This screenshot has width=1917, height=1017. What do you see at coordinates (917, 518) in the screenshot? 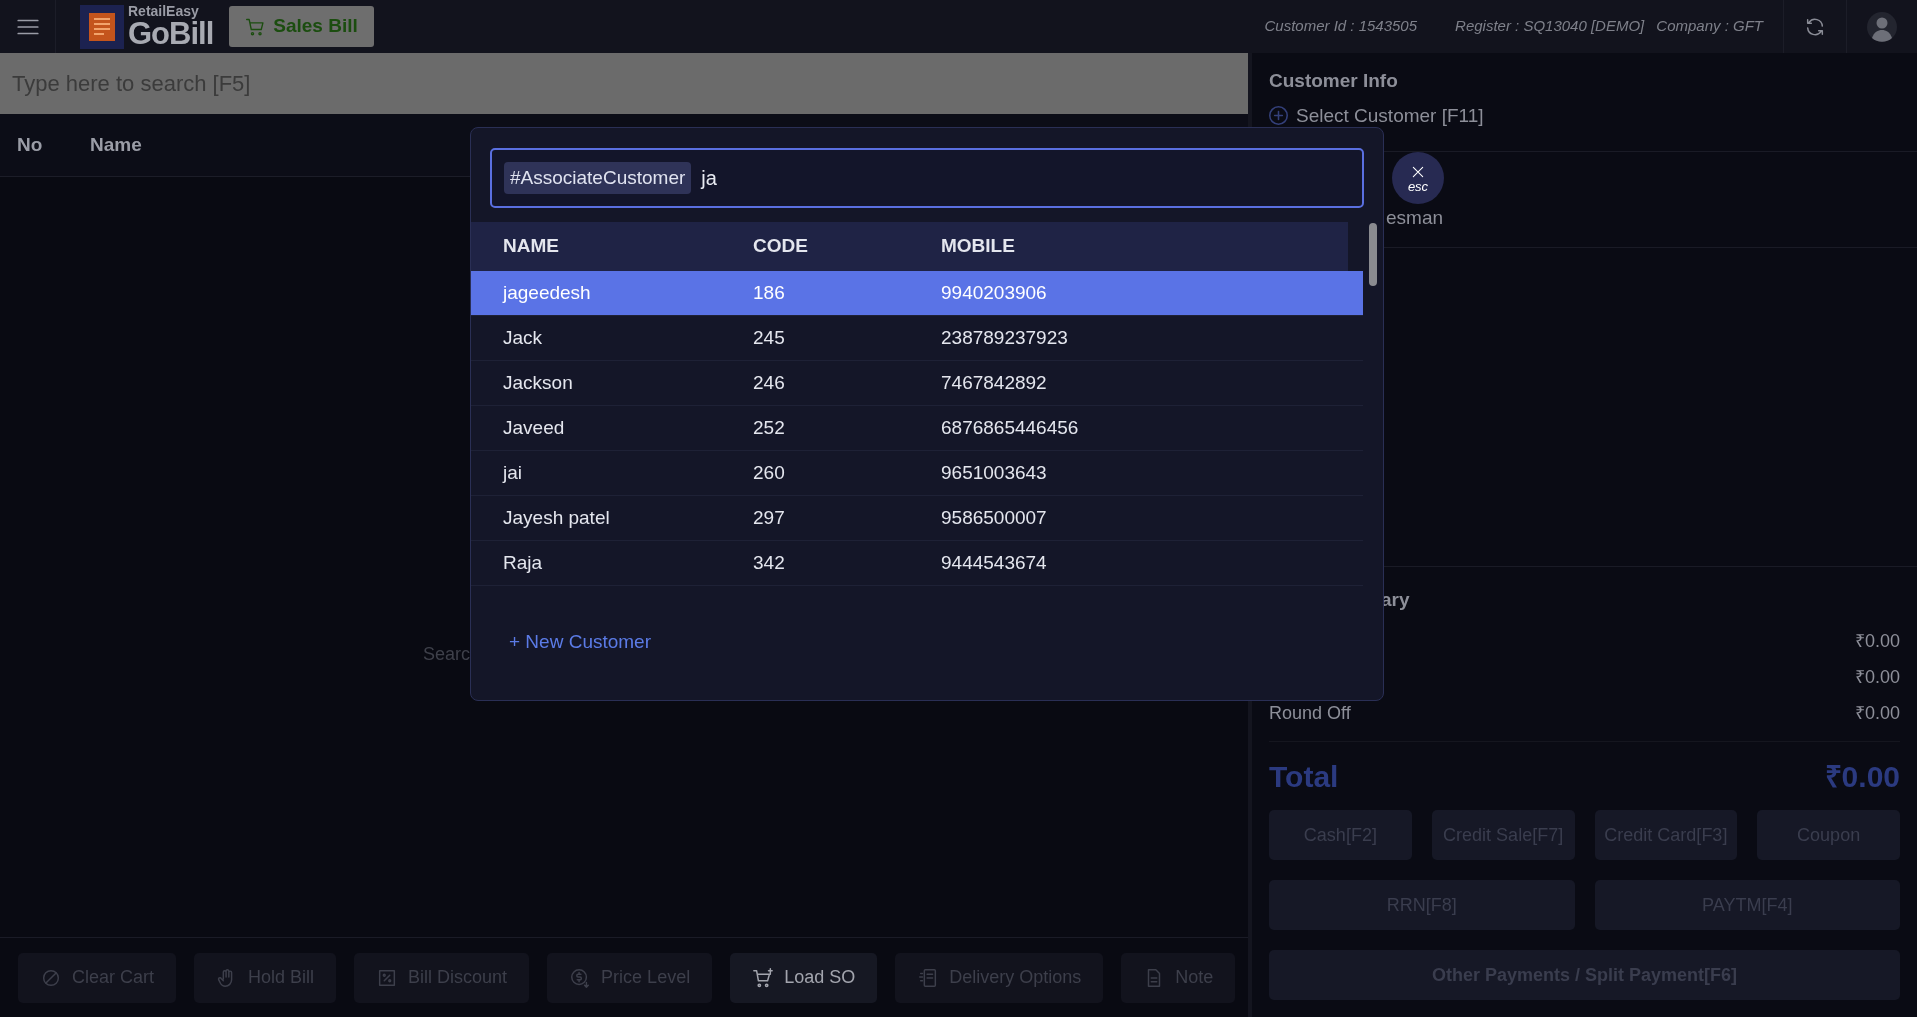
I see `customer-row: Jayesh patel 297 9586500007` at bounding box center [917, 518].